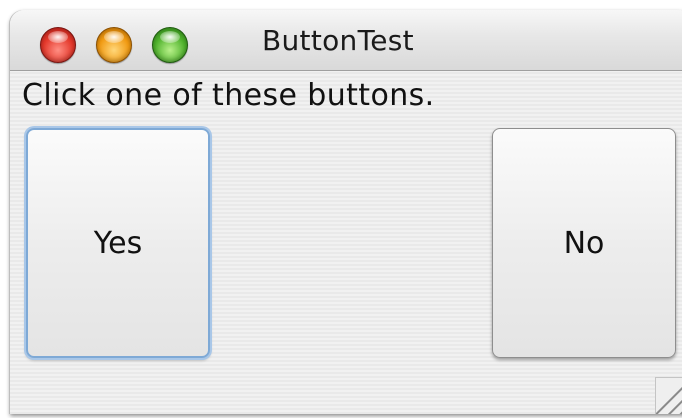 This screenshot has height=418, width=682. I want to click on yes-button-label: Yes, so click(118, 243).